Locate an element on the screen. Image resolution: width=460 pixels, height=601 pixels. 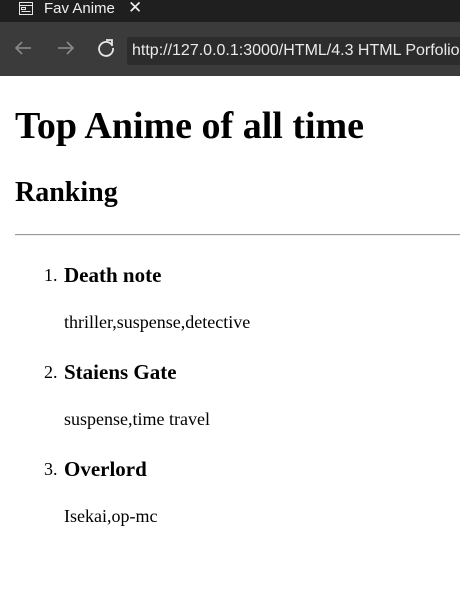
forward-arrow-icon is located at coordinates (65, 48).